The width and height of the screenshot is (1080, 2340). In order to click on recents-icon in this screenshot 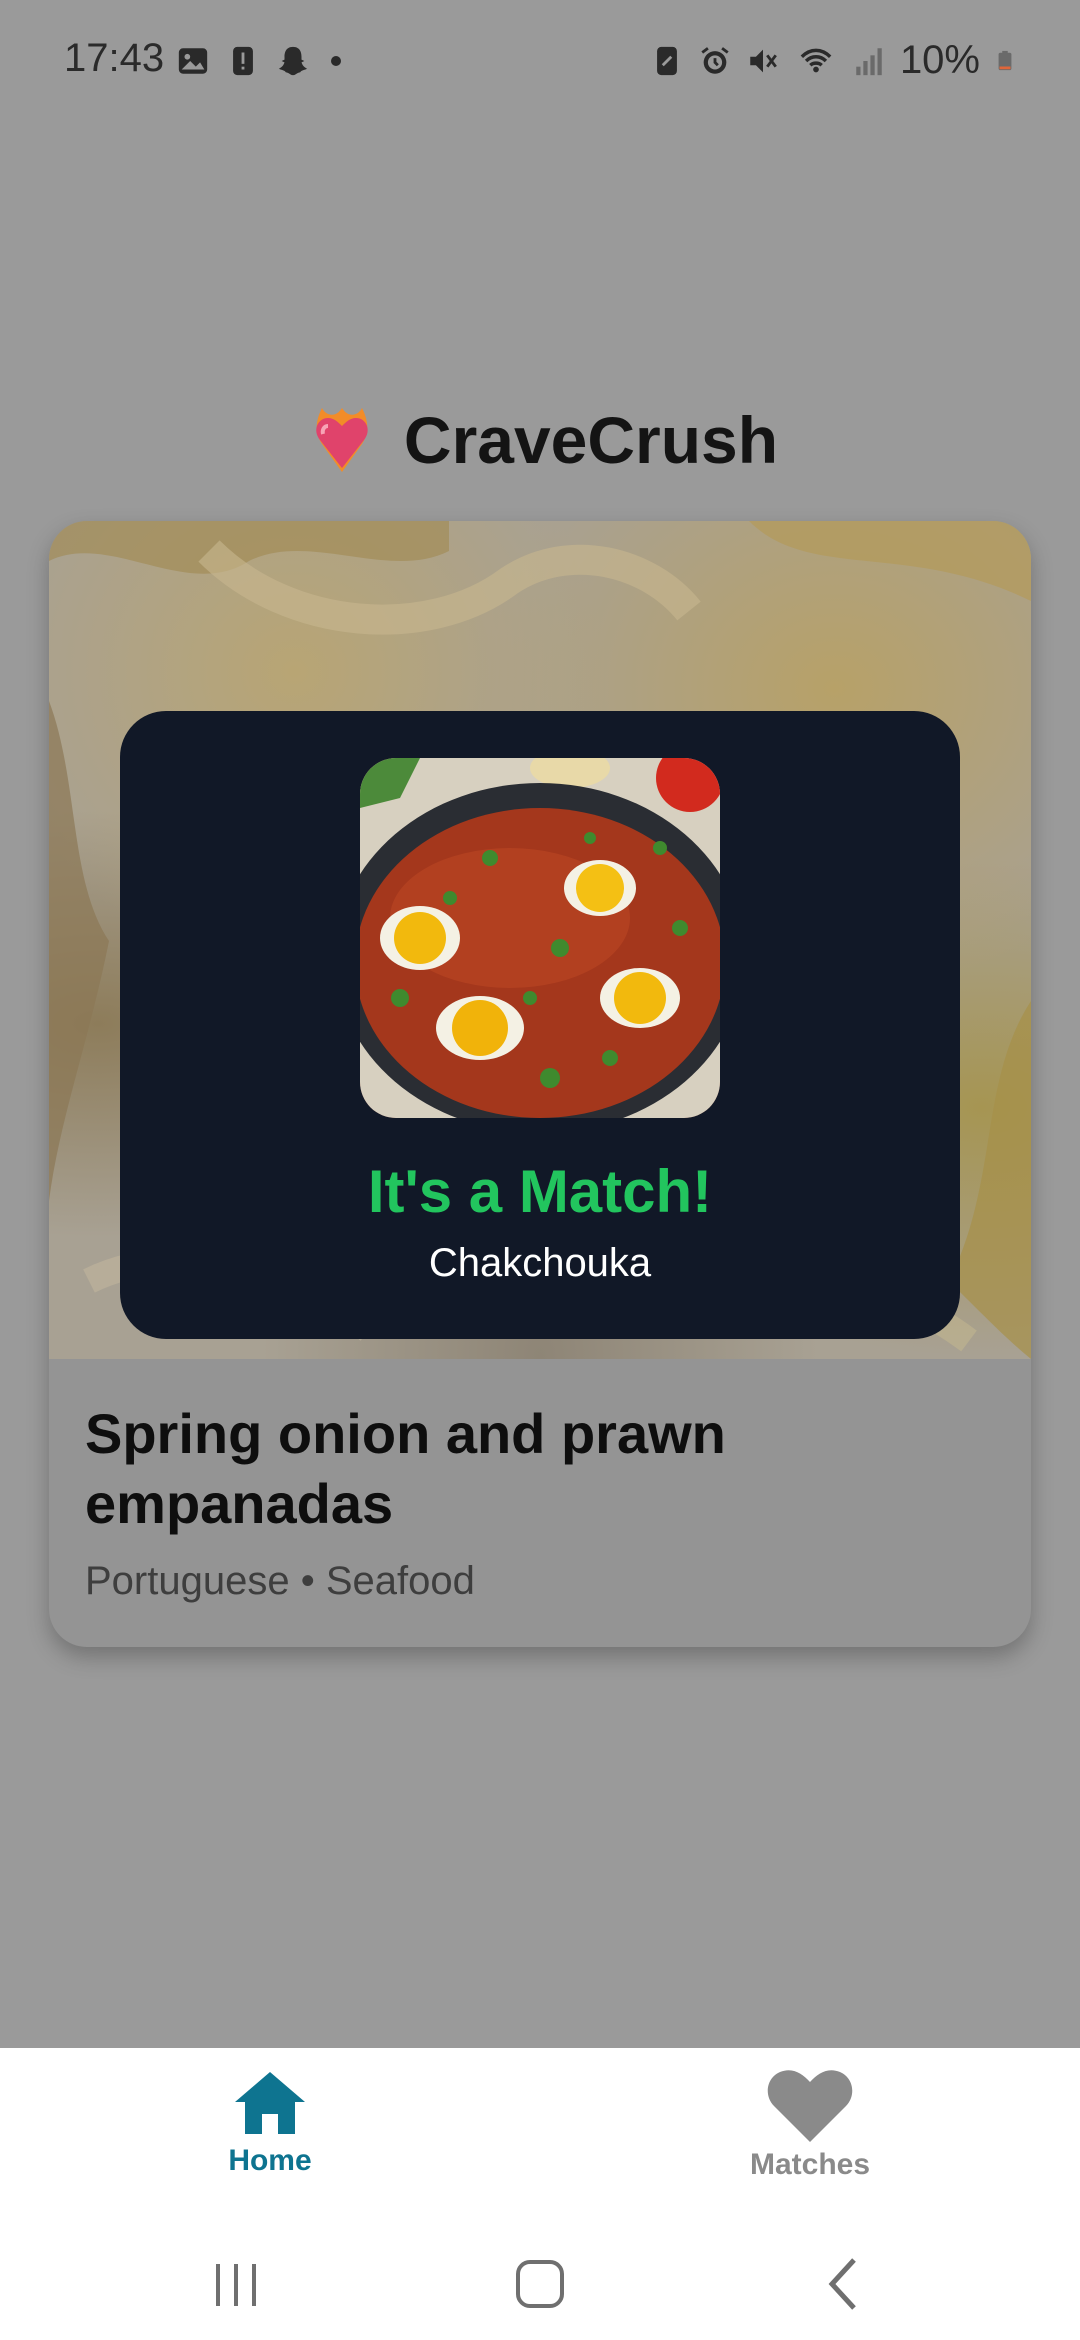, I will do `click(236, 2284)`.